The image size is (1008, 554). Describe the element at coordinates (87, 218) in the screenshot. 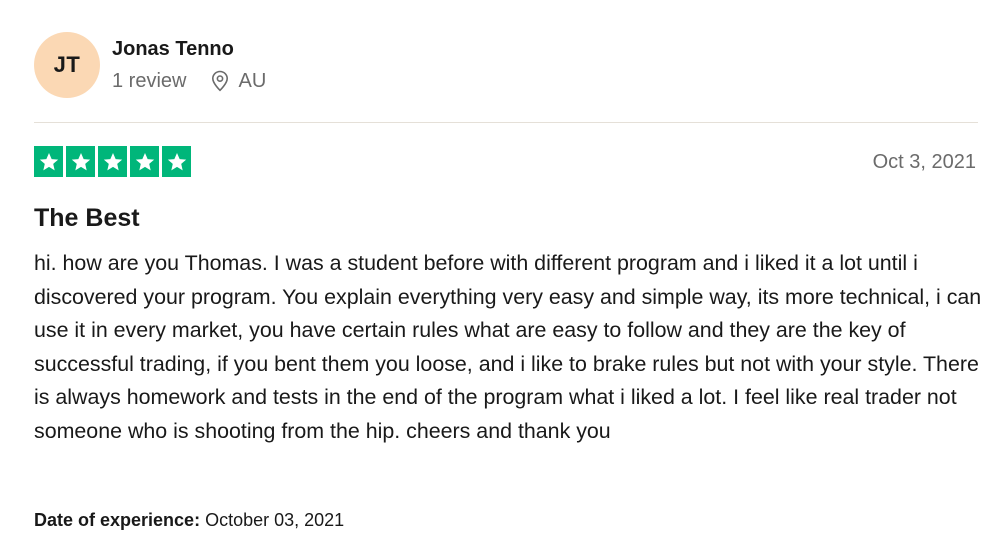

I see `review-title: The Best` at that location.